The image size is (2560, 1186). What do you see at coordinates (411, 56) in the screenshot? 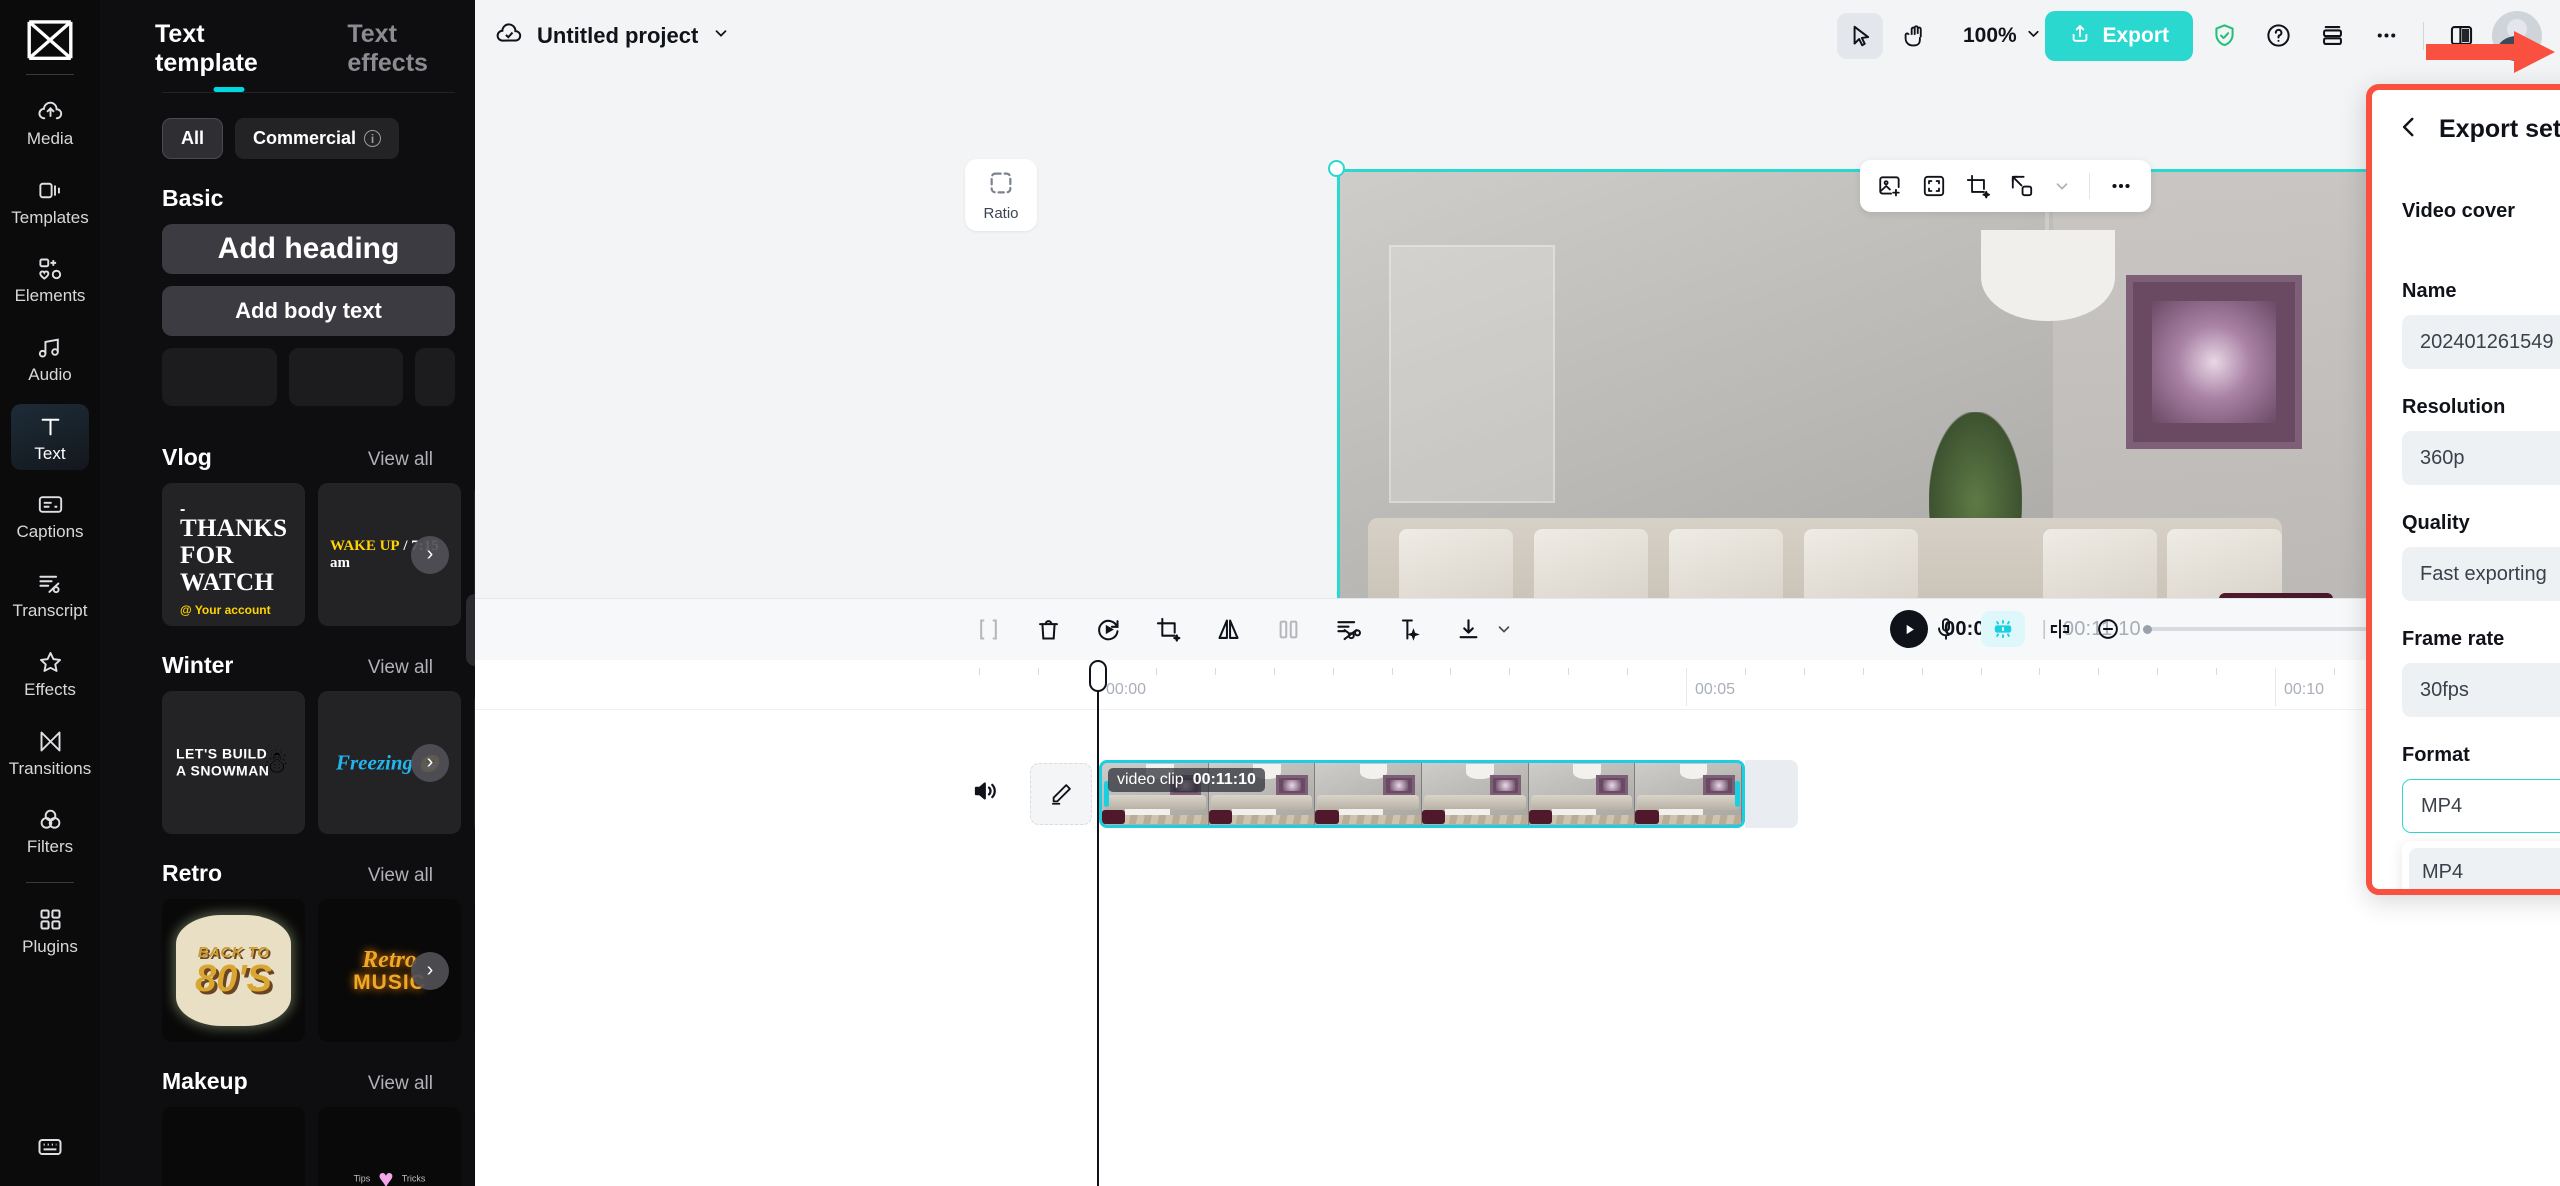
I see `tab-text-effects: Text effects` at bounding box center [411, 56].